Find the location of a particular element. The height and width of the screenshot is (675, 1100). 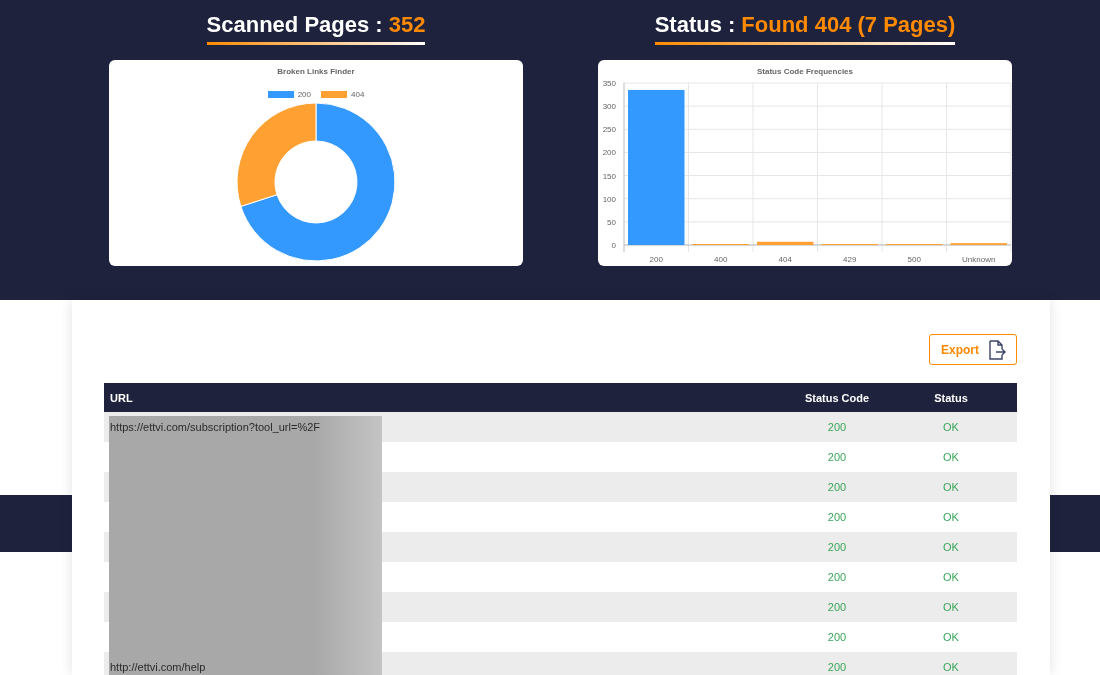

summary-heading: Scanned Pages : 352 is located at coordinates (316, 28).